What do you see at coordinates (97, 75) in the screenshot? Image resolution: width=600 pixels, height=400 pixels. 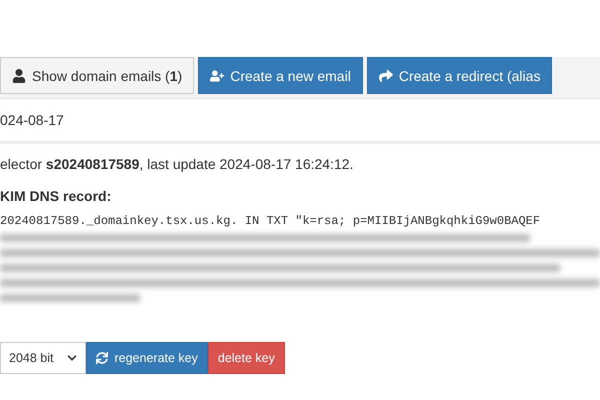 I see `show-emails-button: Show domain emails (1)` at bounding box center [97, 75].